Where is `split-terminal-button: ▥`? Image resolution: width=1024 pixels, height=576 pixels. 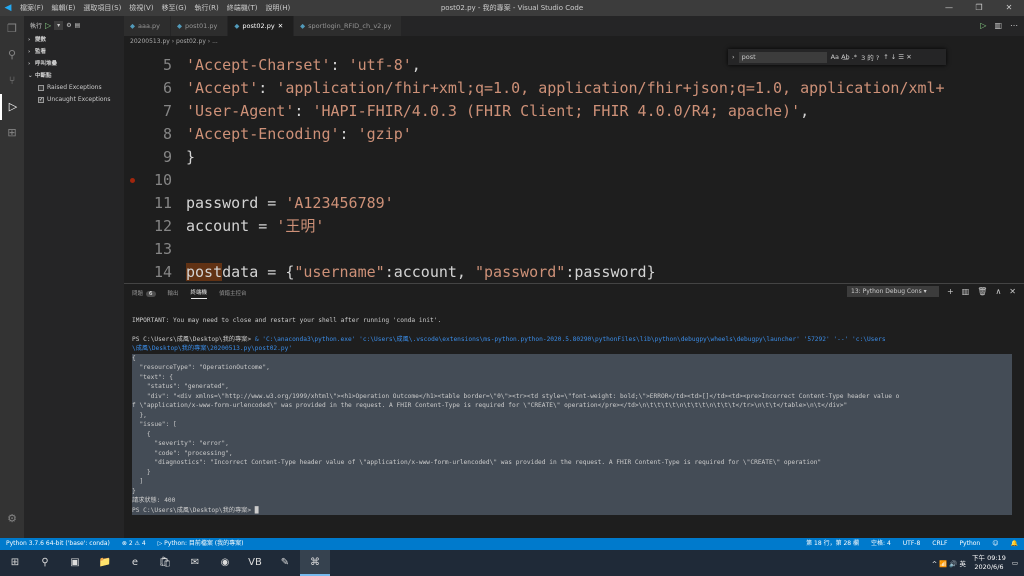 split-terminal-button: ▥ is located at coordinates (966, 291).